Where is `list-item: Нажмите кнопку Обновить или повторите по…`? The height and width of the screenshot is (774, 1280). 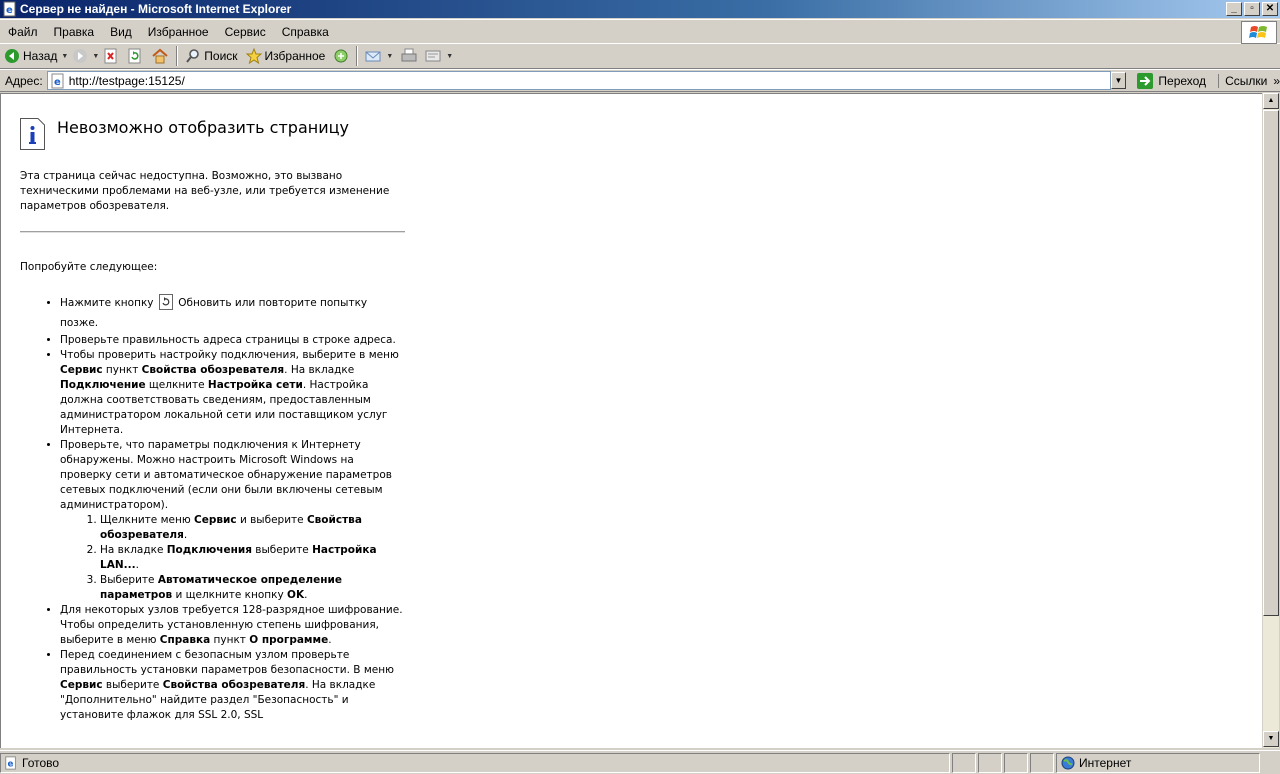
list-item: Нажмите кнопку Обновить или повторите по… is located at coordinates (232, 313).